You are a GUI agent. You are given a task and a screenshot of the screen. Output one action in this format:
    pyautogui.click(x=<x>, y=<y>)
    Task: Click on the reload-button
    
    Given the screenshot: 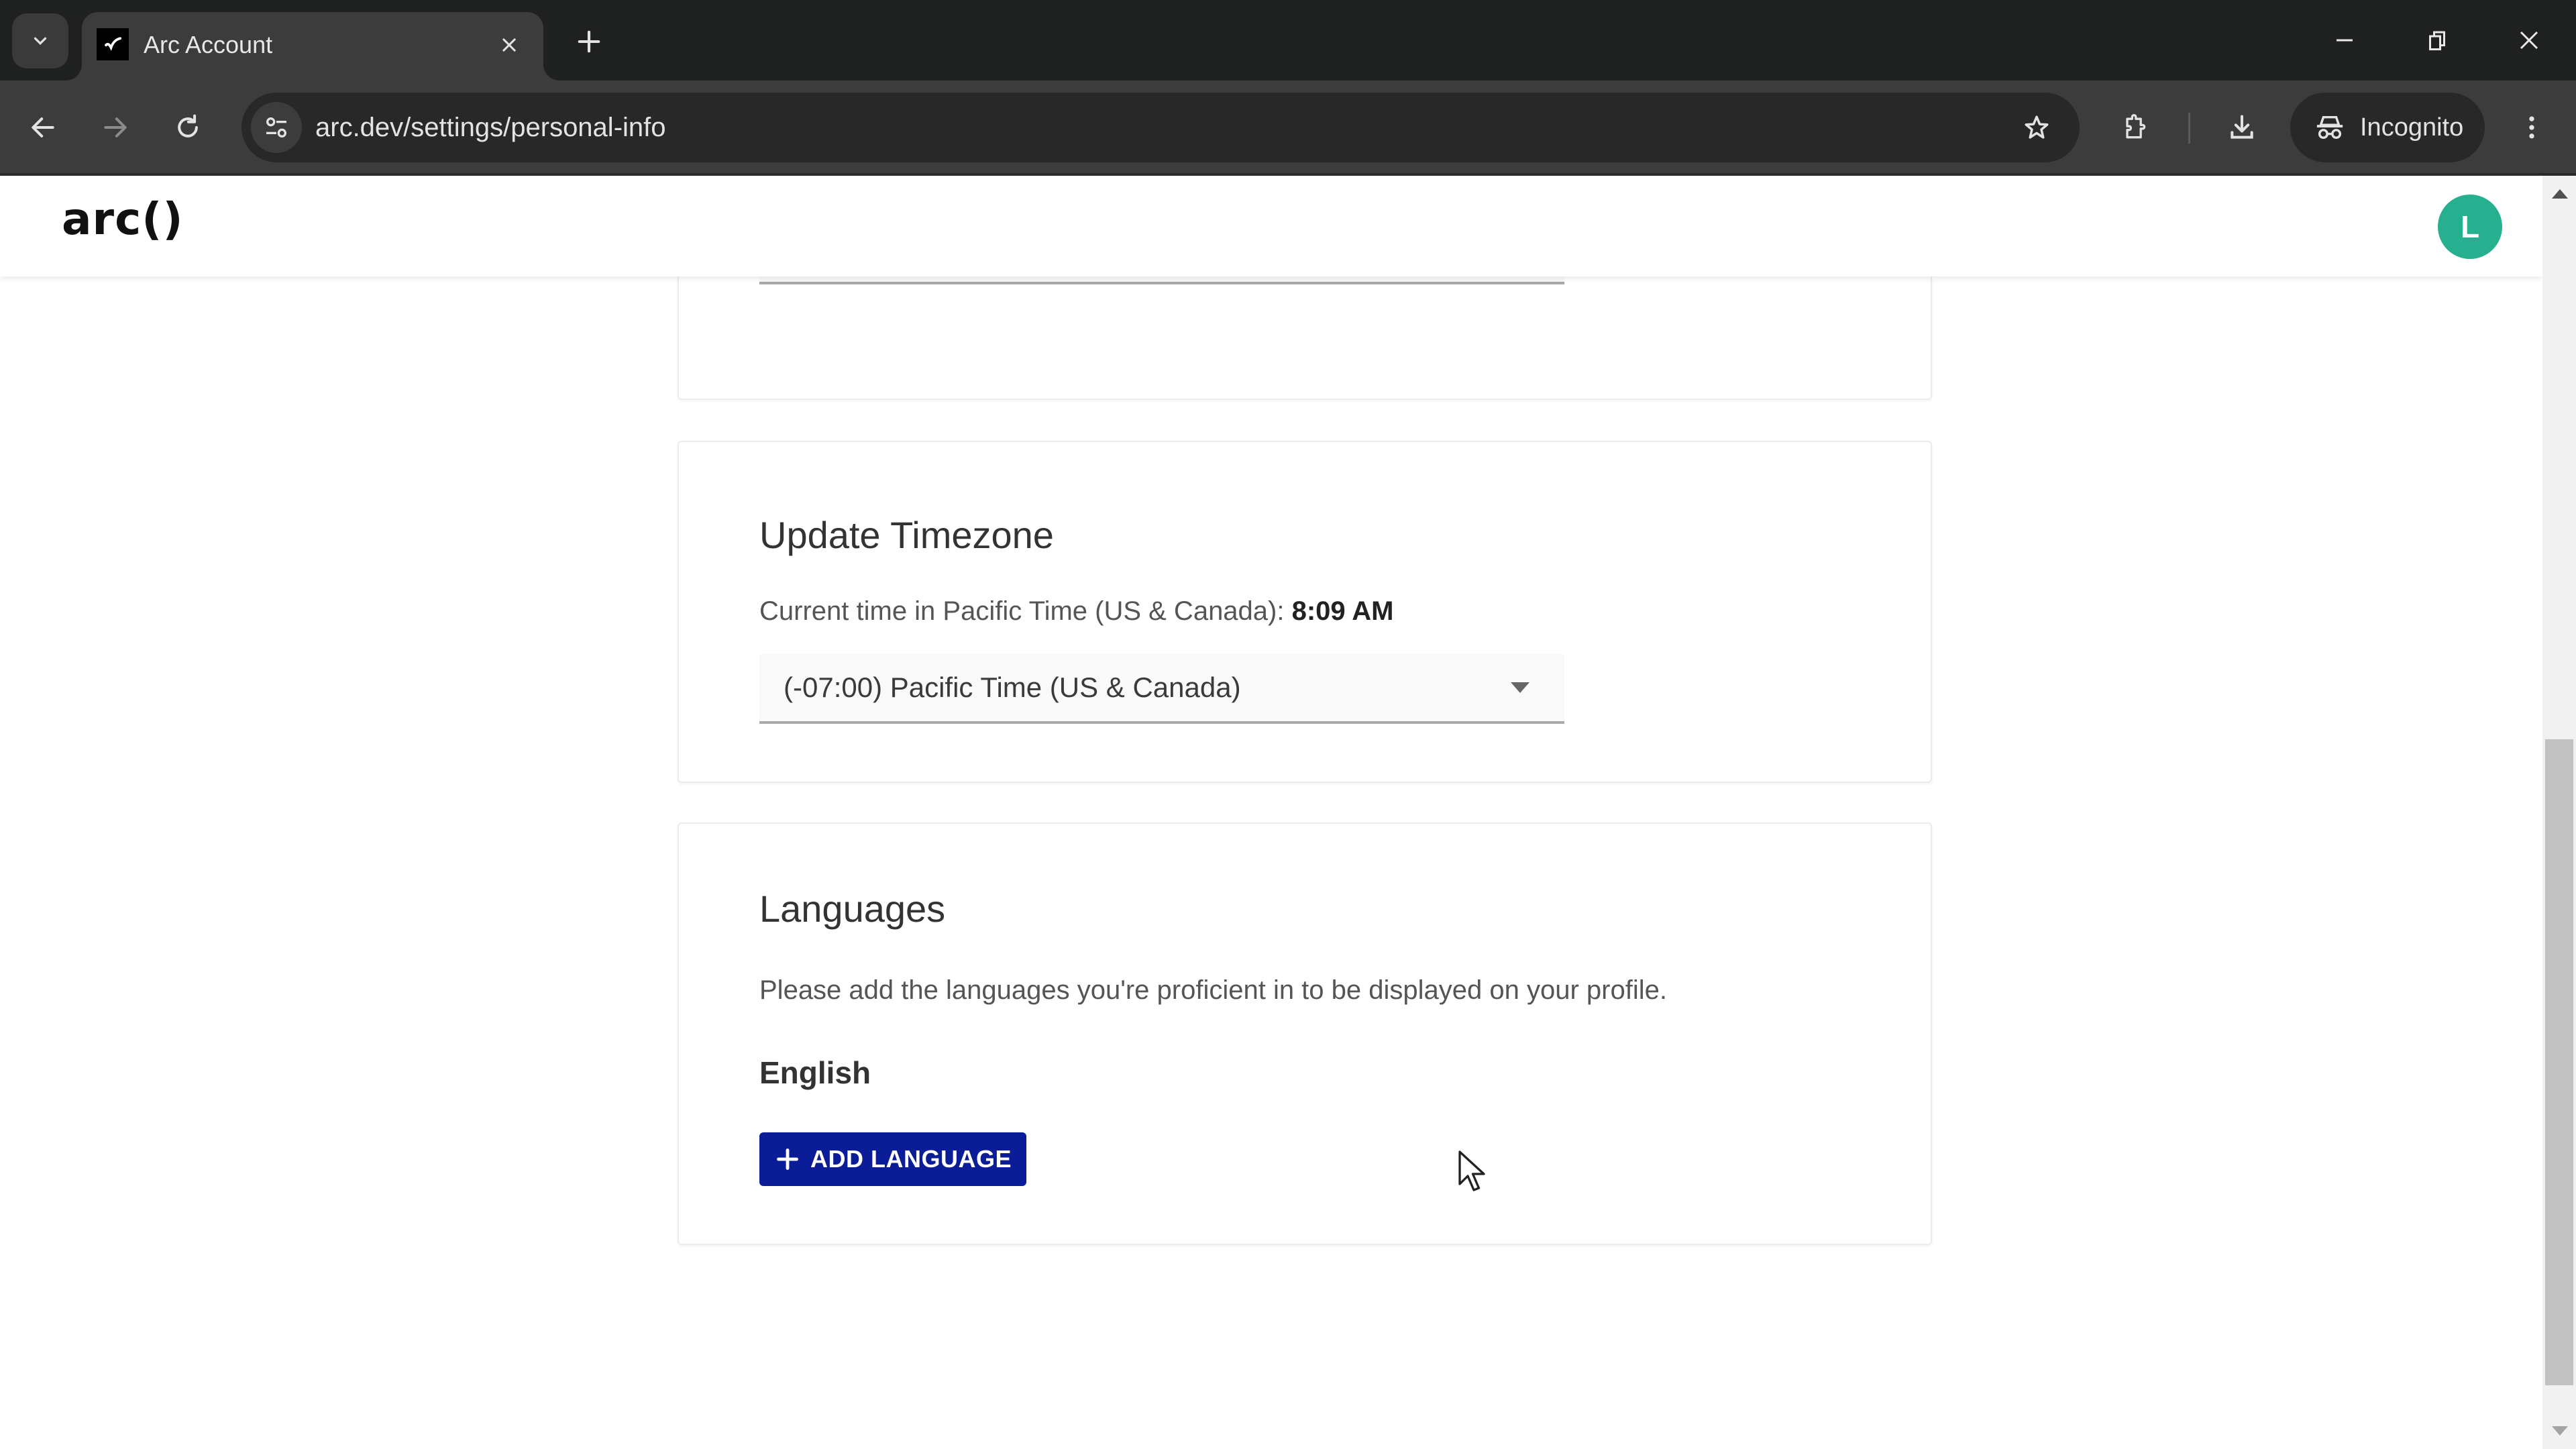 What is the action you would take?
    pyautogui.click(x=188, y=127)
    